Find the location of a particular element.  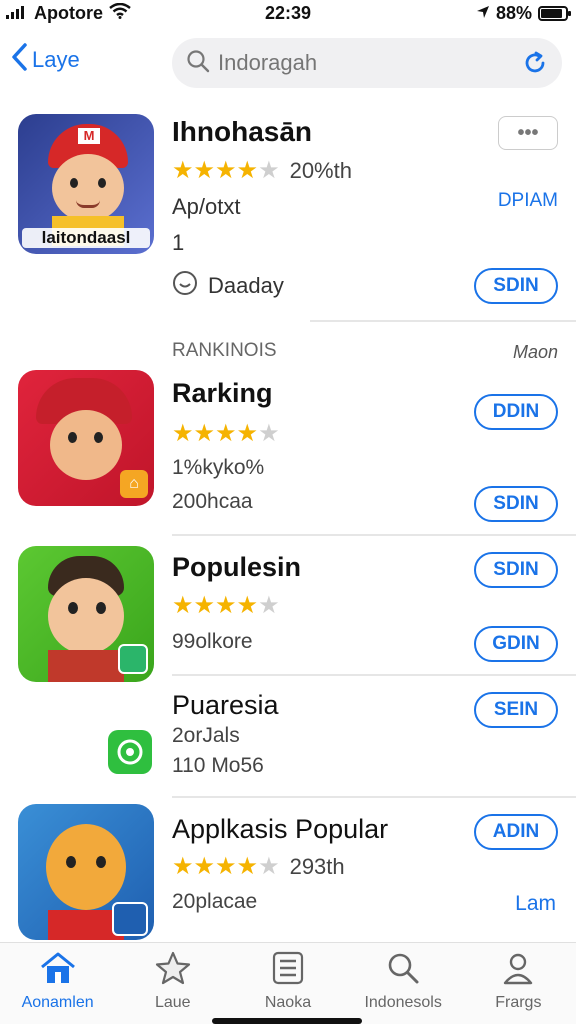

featured-meta: Daaday is located at coordinates (228, 286).